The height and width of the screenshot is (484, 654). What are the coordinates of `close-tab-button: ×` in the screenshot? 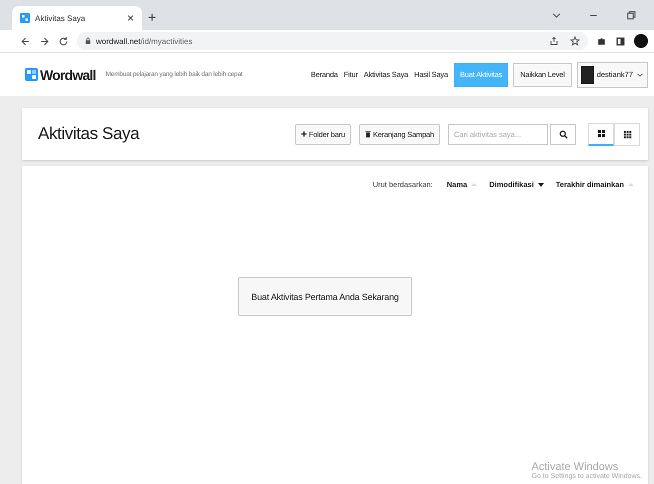 It's located at (130, 18).